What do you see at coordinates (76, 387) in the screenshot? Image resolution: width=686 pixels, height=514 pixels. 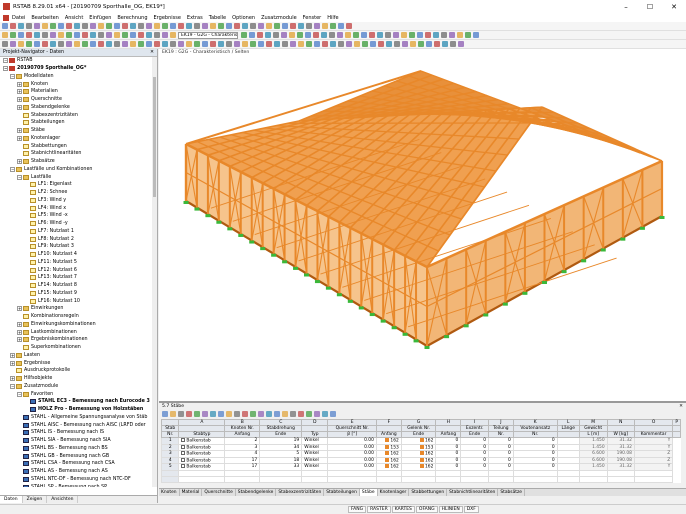 I see `tree-item: − Zusatzmodule` at bounding box center [76, 387].